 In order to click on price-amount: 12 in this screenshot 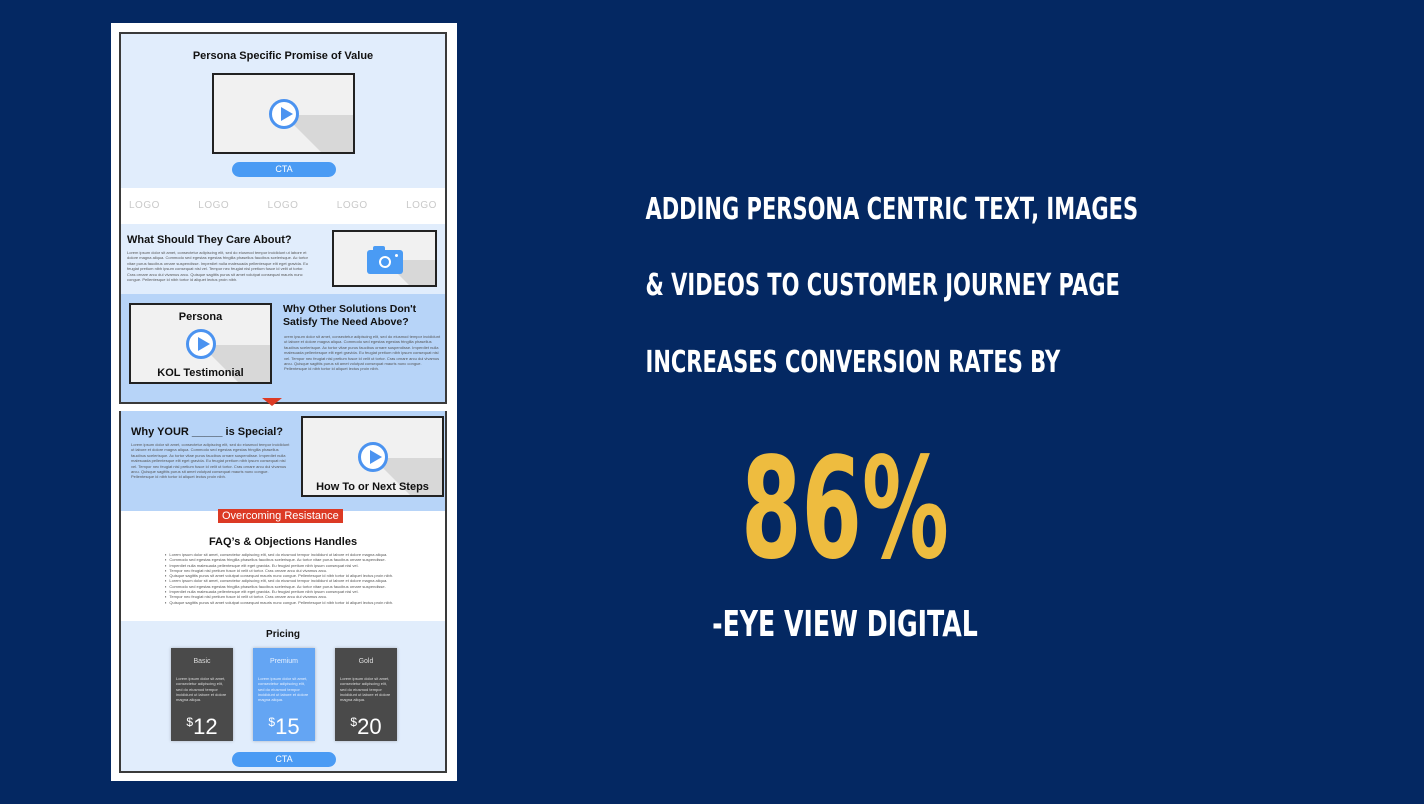, I will do `click(205, 726)`.